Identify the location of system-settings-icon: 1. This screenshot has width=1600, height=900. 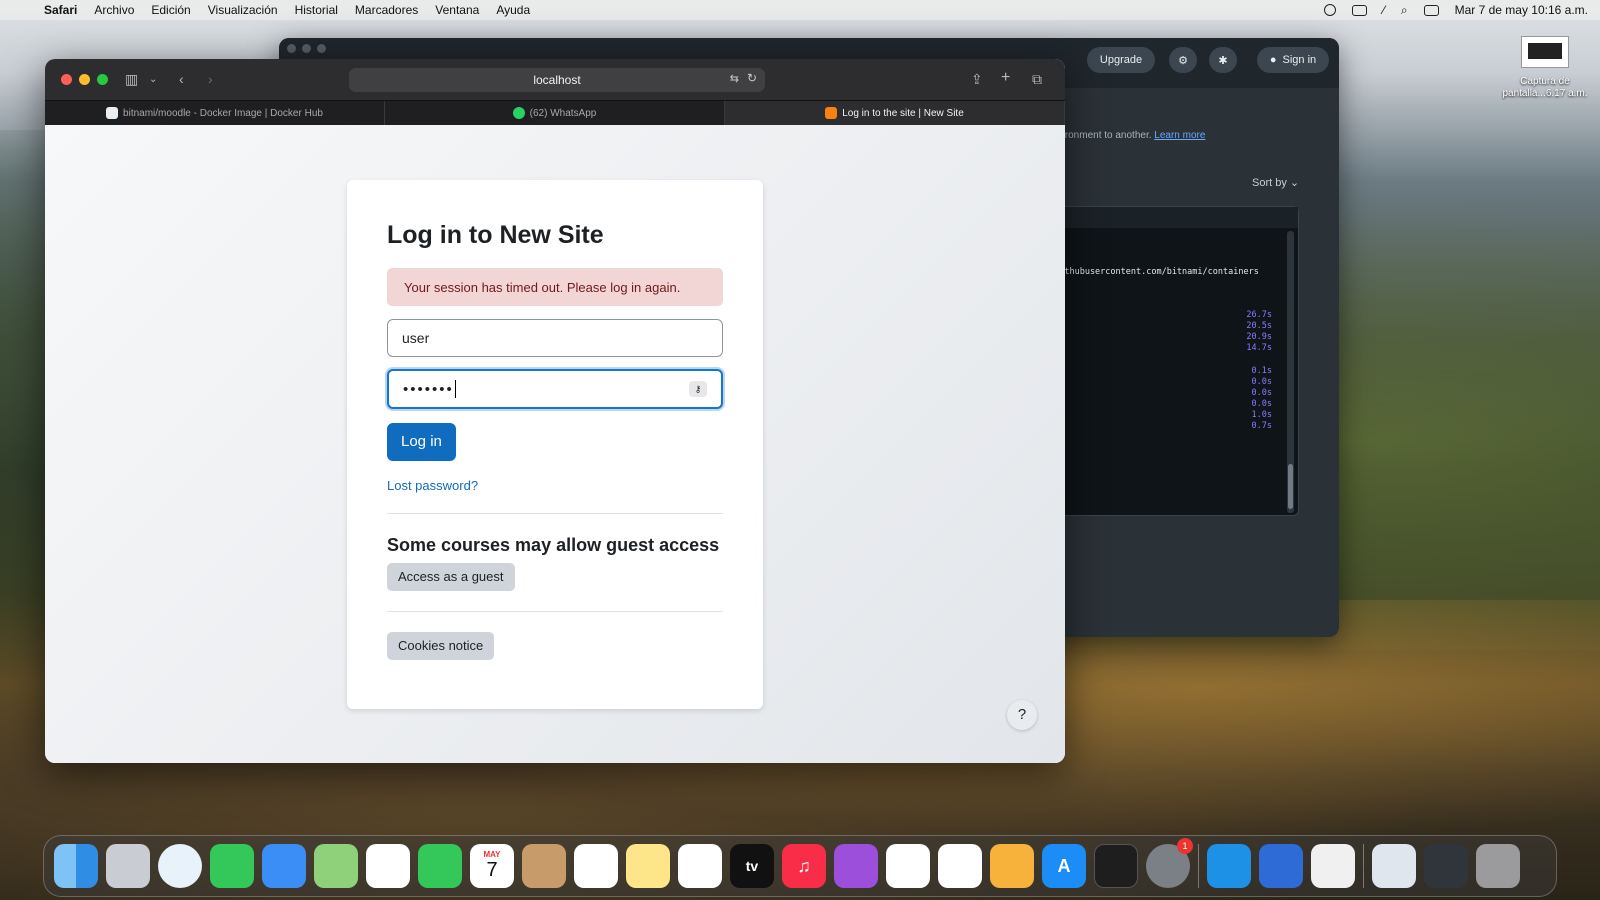
(1169, 863).